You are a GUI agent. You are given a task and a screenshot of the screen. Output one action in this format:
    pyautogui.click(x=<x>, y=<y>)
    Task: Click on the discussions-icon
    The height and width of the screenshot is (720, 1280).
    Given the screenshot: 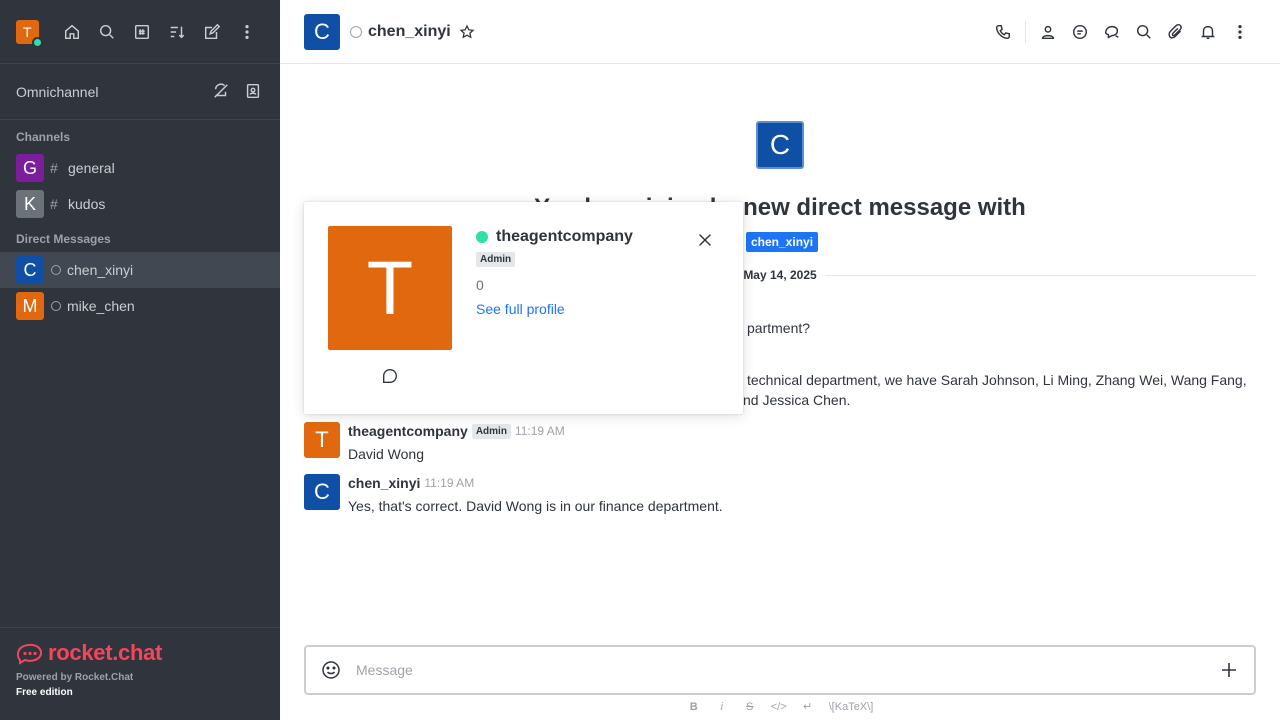 What is the action you would take?
    pyautogui.click(x=1112, y=32)
    